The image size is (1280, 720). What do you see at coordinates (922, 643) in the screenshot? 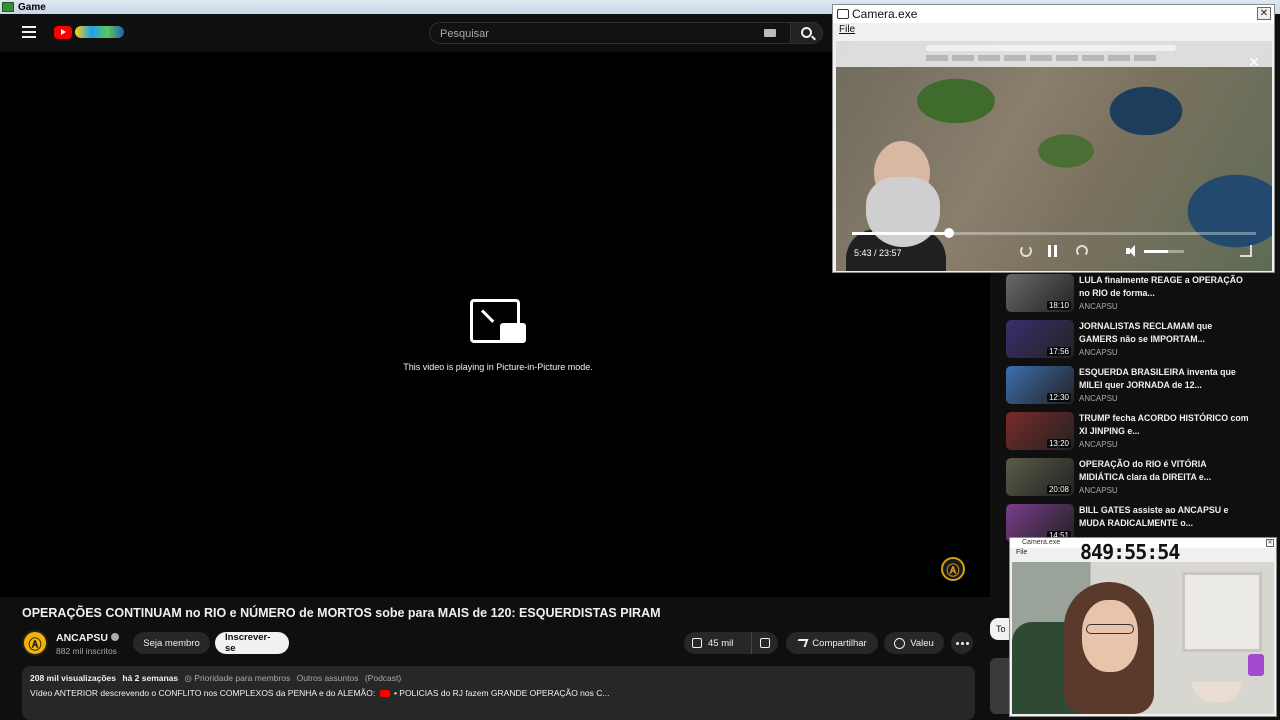
I see `thanks-label: Valeu` at bounding box center [922, 643].